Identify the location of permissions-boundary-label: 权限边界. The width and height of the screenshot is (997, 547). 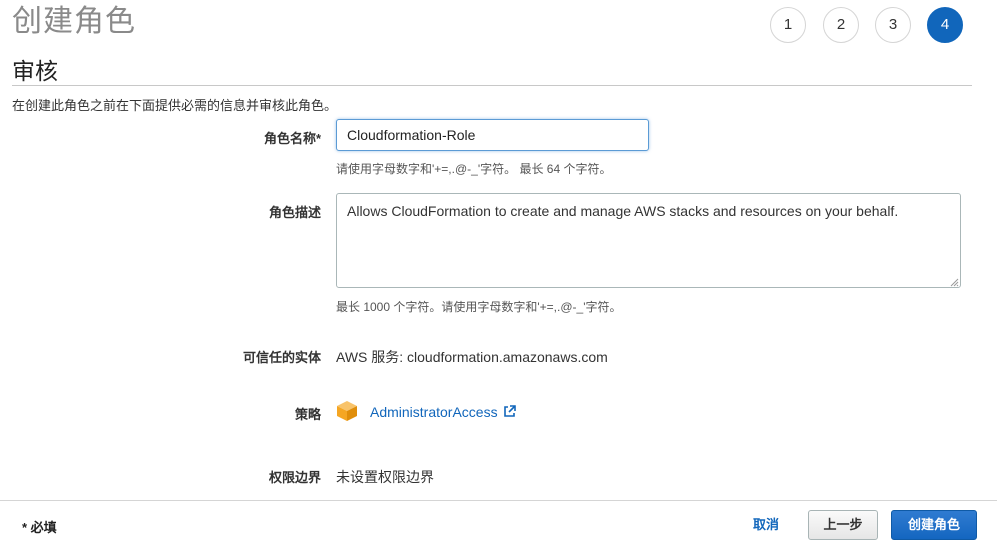
(294, 477).